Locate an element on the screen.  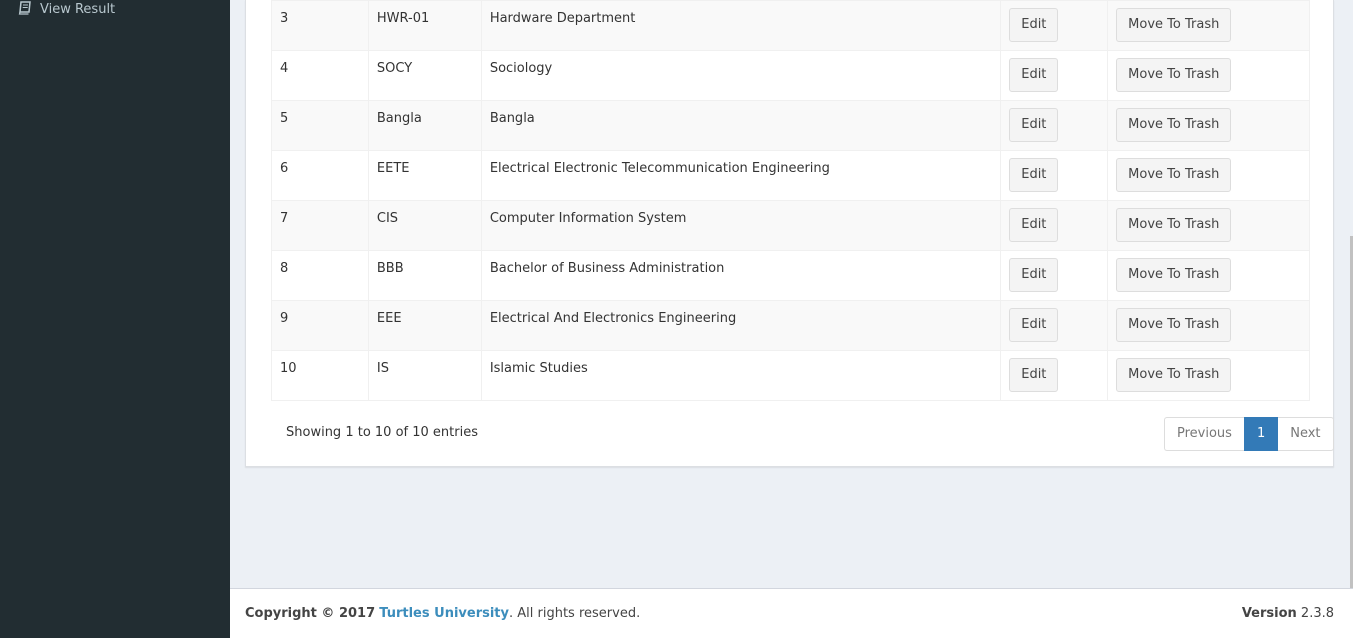
page-1-button: 1 is located at coordinates (1261, 434).